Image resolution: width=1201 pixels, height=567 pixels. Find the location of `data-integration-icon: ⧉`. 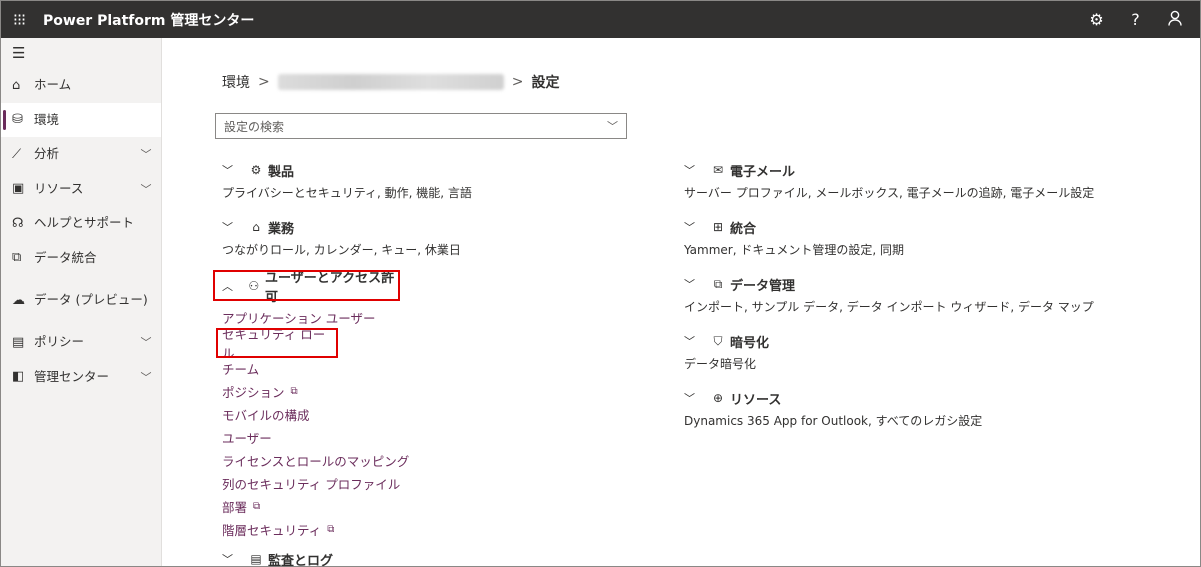

data-integration-icon: ⧉ is located at coordinates (17, 258).